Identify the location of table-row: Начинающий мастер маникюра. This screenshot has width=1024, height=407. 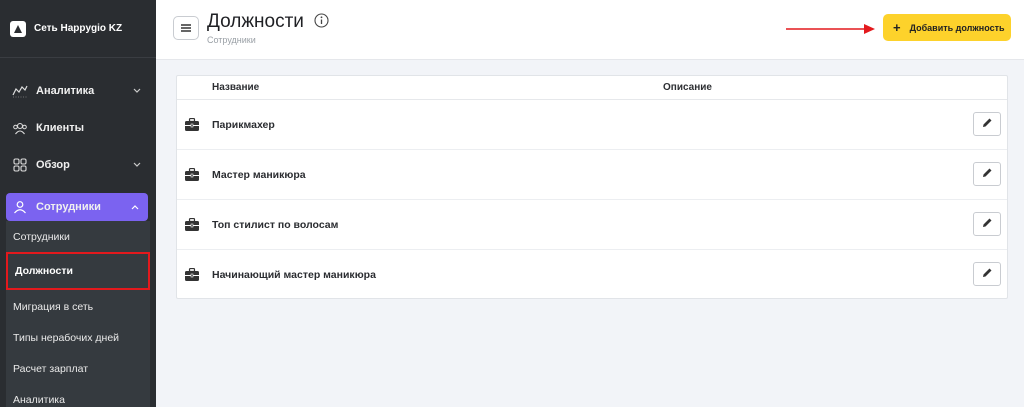
(592, 275).